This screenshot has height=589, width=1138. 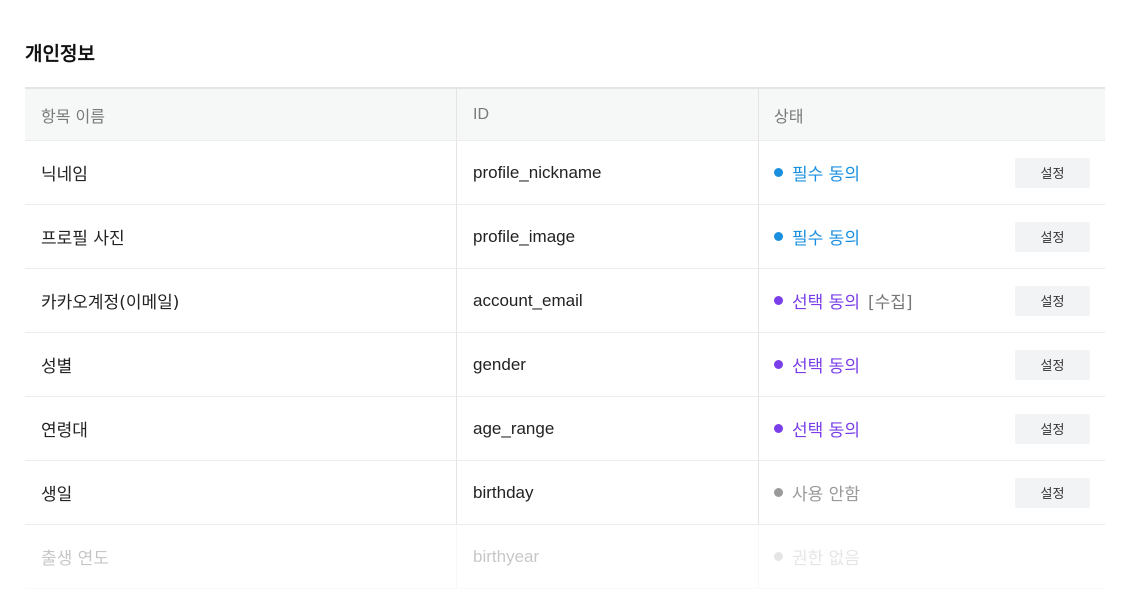 I want to click on item-id: birthday, so click(x=608, y=492).